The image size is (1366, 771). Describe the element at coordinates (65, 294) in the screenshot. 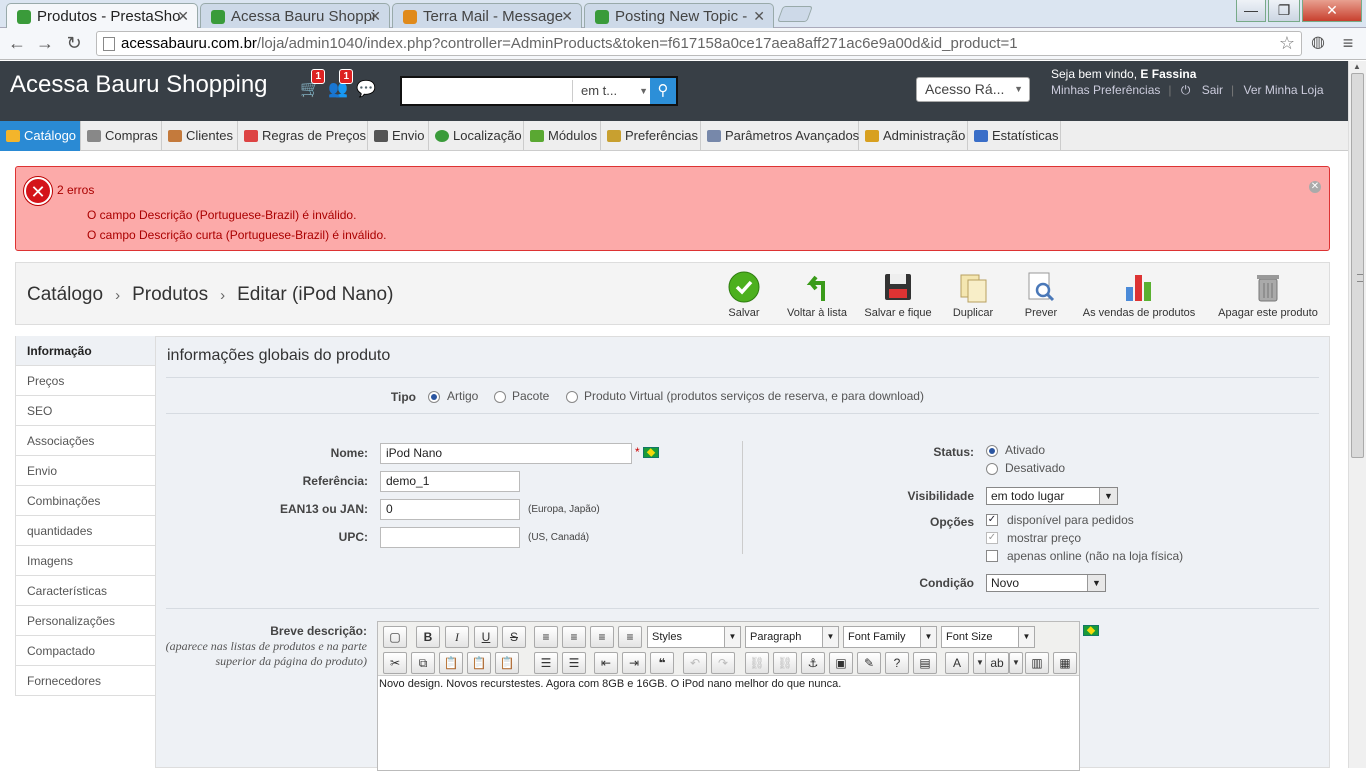

I see `breadcrumb-catalog: Catálogo` at that location.